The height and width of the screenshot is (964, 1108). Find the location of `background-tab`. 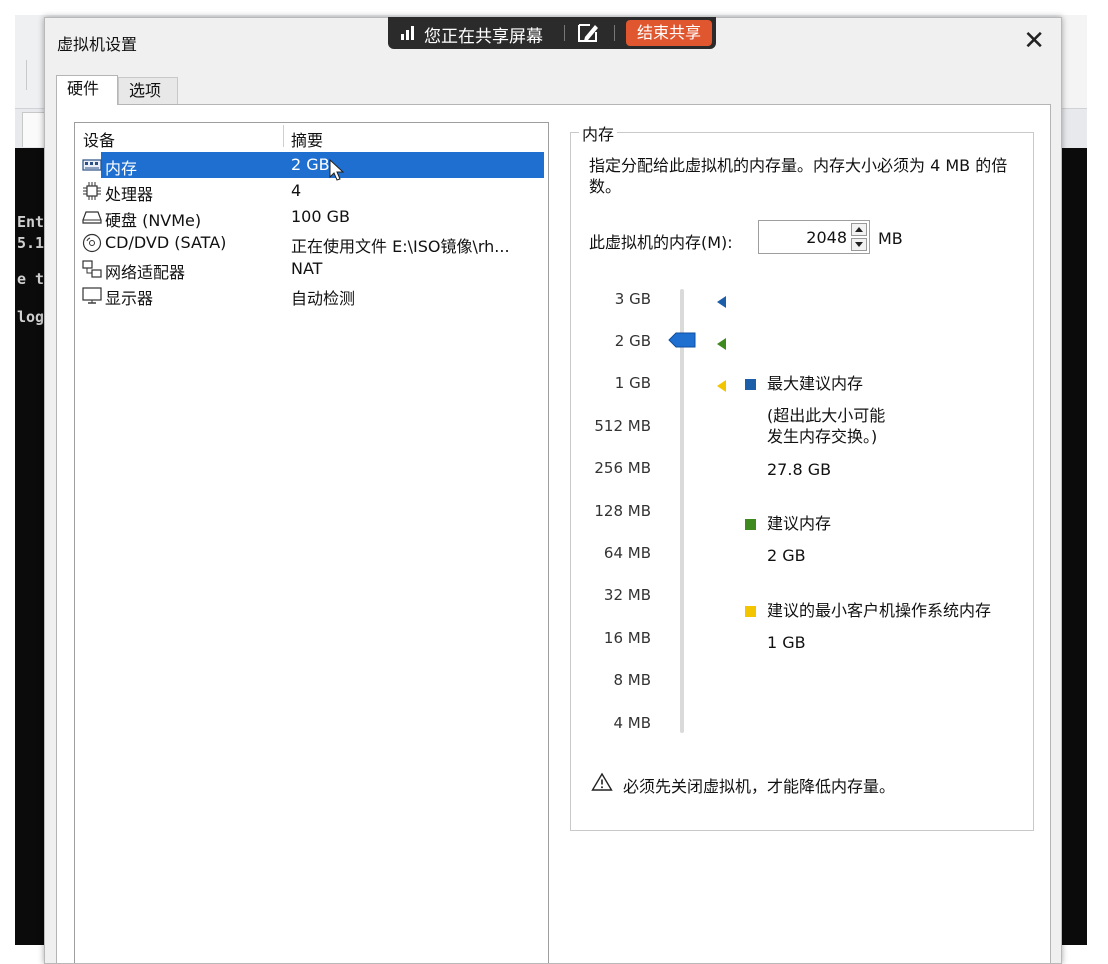

background-tab is located at coordinates (34, 129).